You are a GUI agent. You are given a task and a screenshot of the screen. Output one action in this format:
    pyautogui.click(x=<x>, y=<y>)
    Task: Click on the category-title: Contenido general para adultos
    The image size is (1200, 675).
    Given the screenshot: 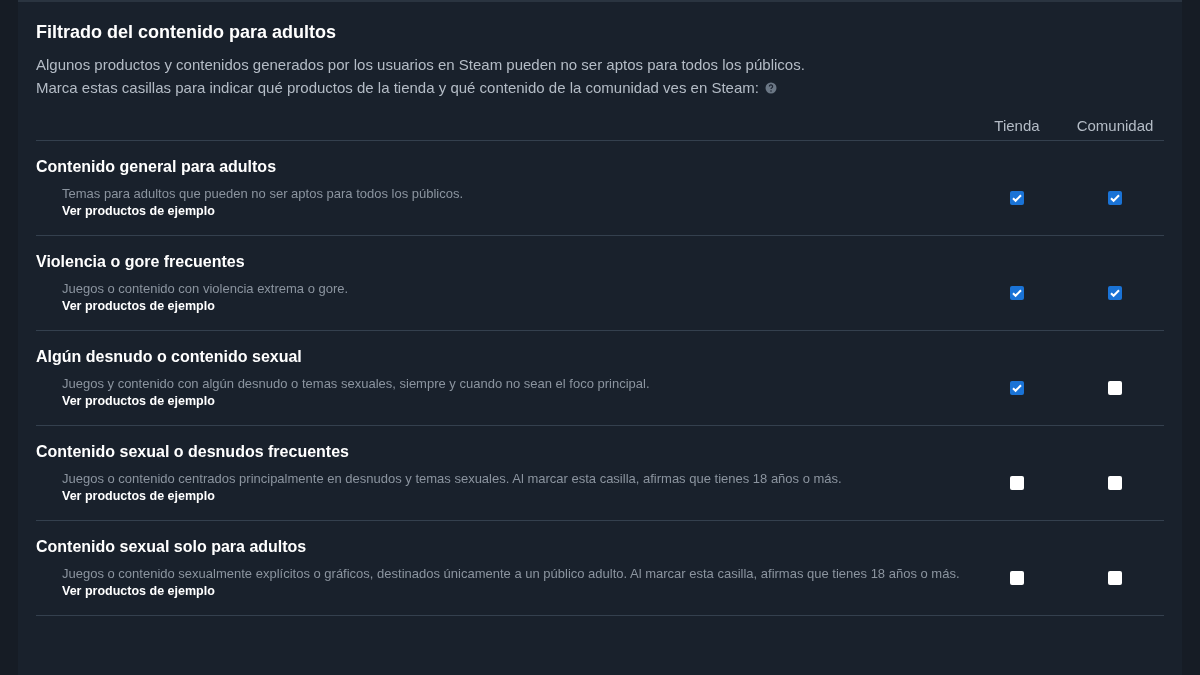 What is the action you would take?
    pyautogui.click(x=157, y=167)
    